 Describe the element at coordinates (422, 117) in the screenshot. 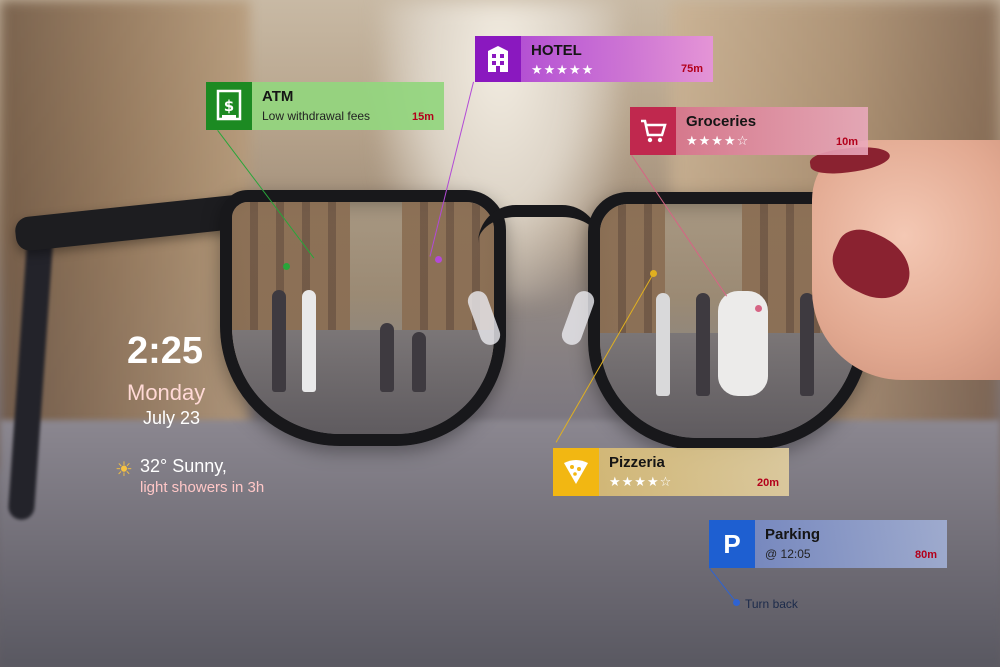

I see `atm-distance: 15m` at that location.